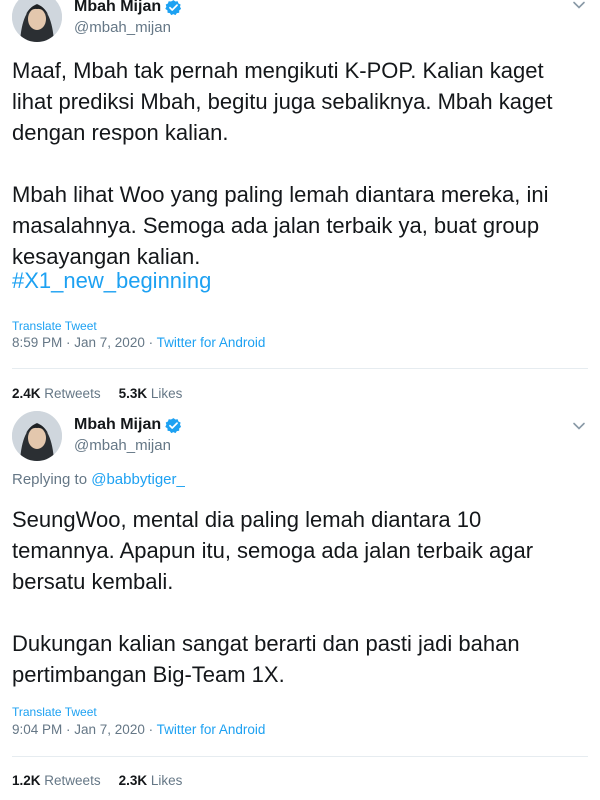  Describe the element at coordinates (26, 780) in the screenshot. I see `retweets-count: 1.2K` at that location.